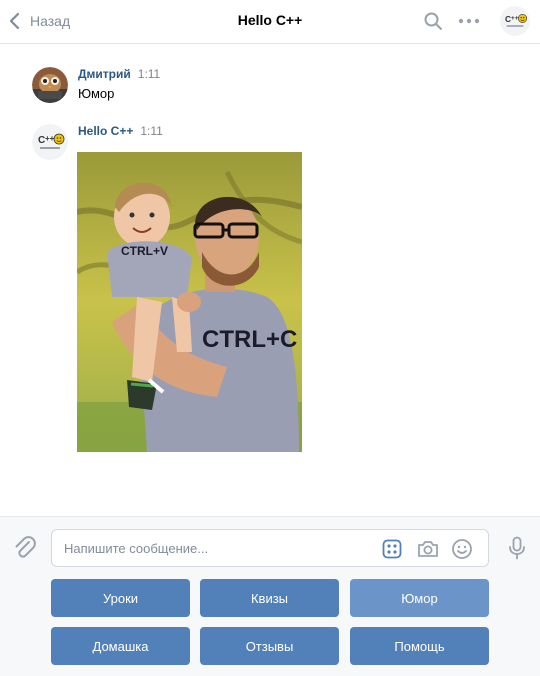  Describe the element at coordinates (25, 548) in the screenshot. I see `attach-icon` at that location.